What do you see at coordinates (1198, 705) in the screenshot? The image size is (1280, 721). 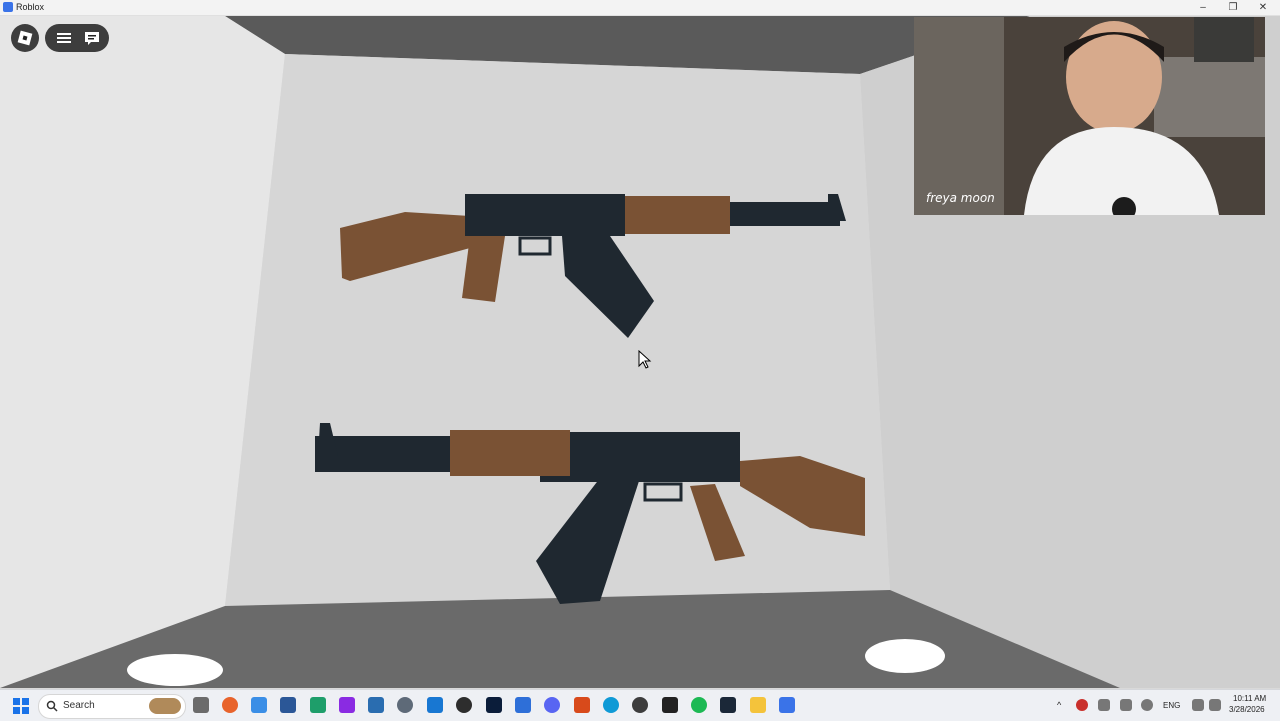 I see `display-icon` at bounding box center [1198, 705].